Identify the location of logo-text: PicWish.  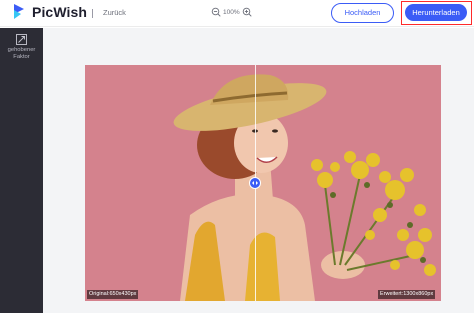
(60, 11).